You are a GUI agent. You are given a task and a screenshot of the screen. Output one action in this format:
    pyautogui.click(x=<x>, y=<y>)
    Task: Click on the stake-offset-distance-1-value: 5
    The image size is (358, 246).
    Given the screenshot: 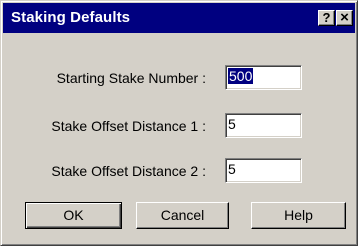 What is the action you would take?
    pyautogui.click(x=232, y=124)
    